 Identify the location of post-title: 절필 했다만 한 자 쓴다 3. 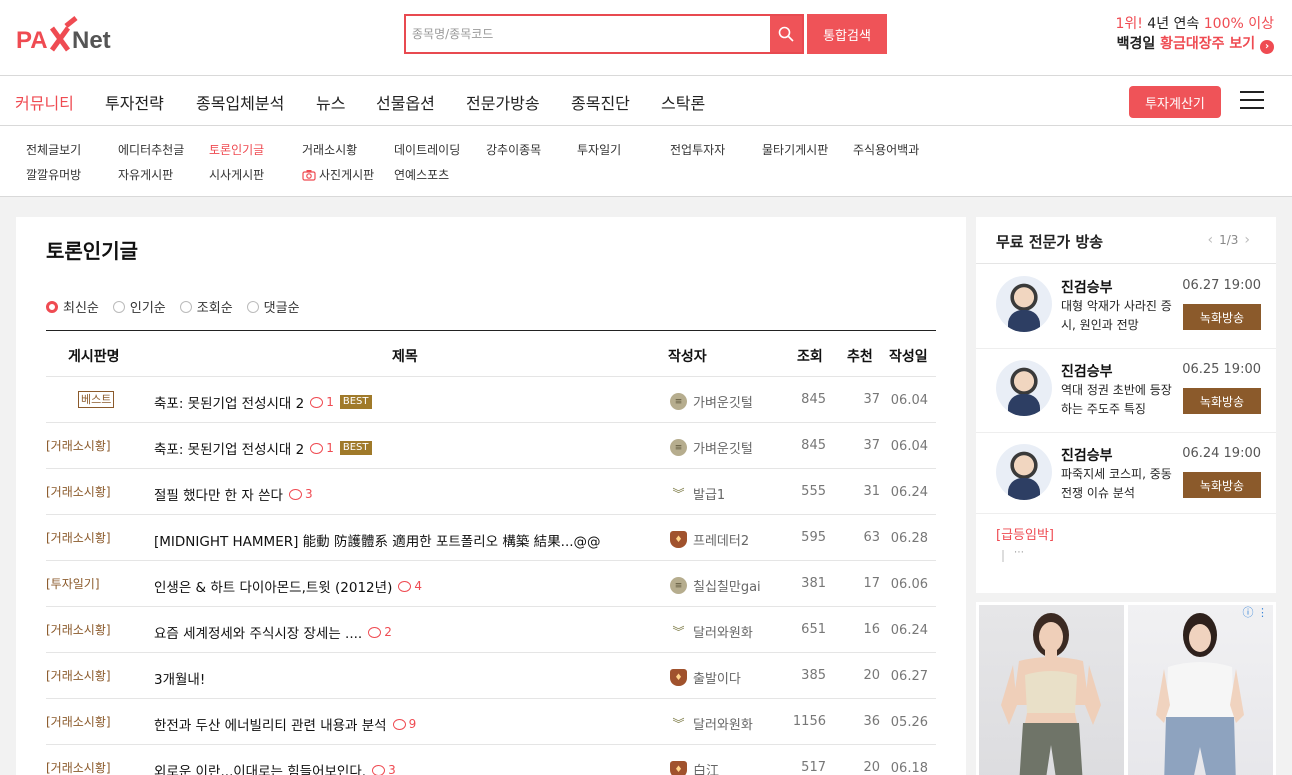
(233, 494).